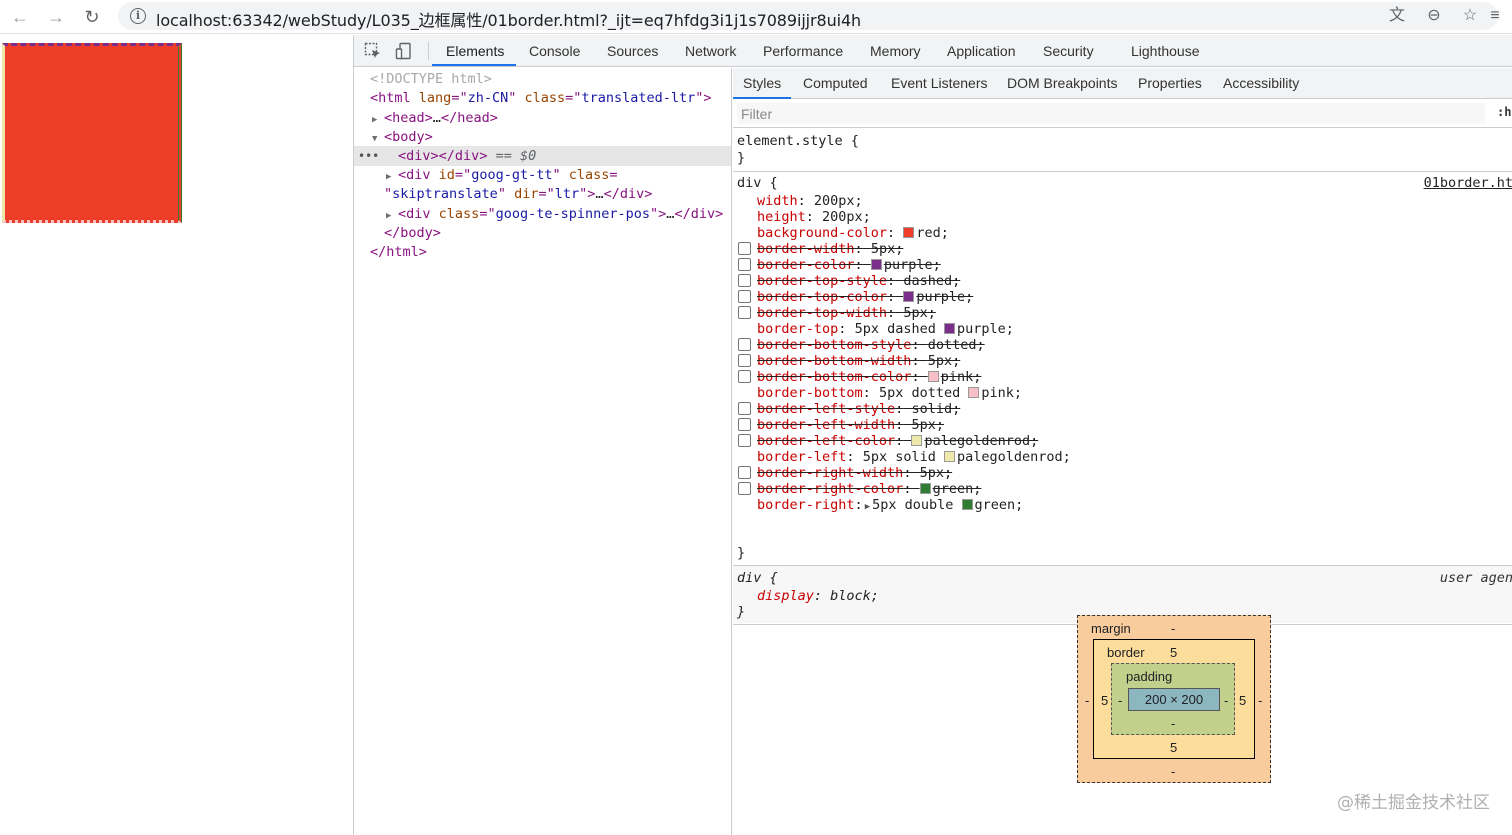  Describe the element at coordinates (798, 141) in the screenshot. I see `element-style-selector: element.style {` at that location.